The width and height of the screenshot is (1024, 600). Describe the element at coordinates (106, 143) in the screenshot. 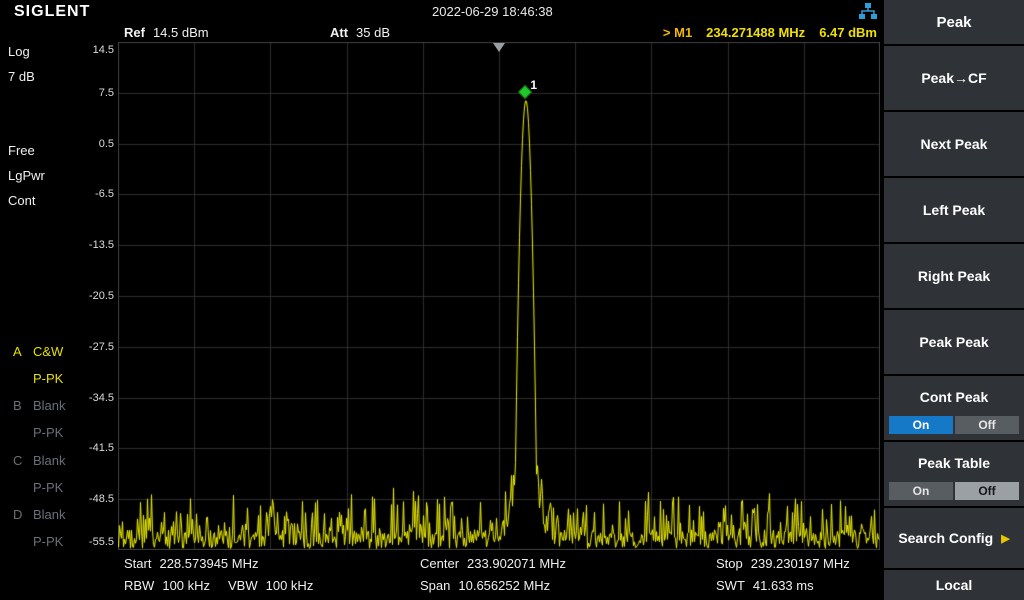

I see `y-axis-tick: 0.5` at that location.